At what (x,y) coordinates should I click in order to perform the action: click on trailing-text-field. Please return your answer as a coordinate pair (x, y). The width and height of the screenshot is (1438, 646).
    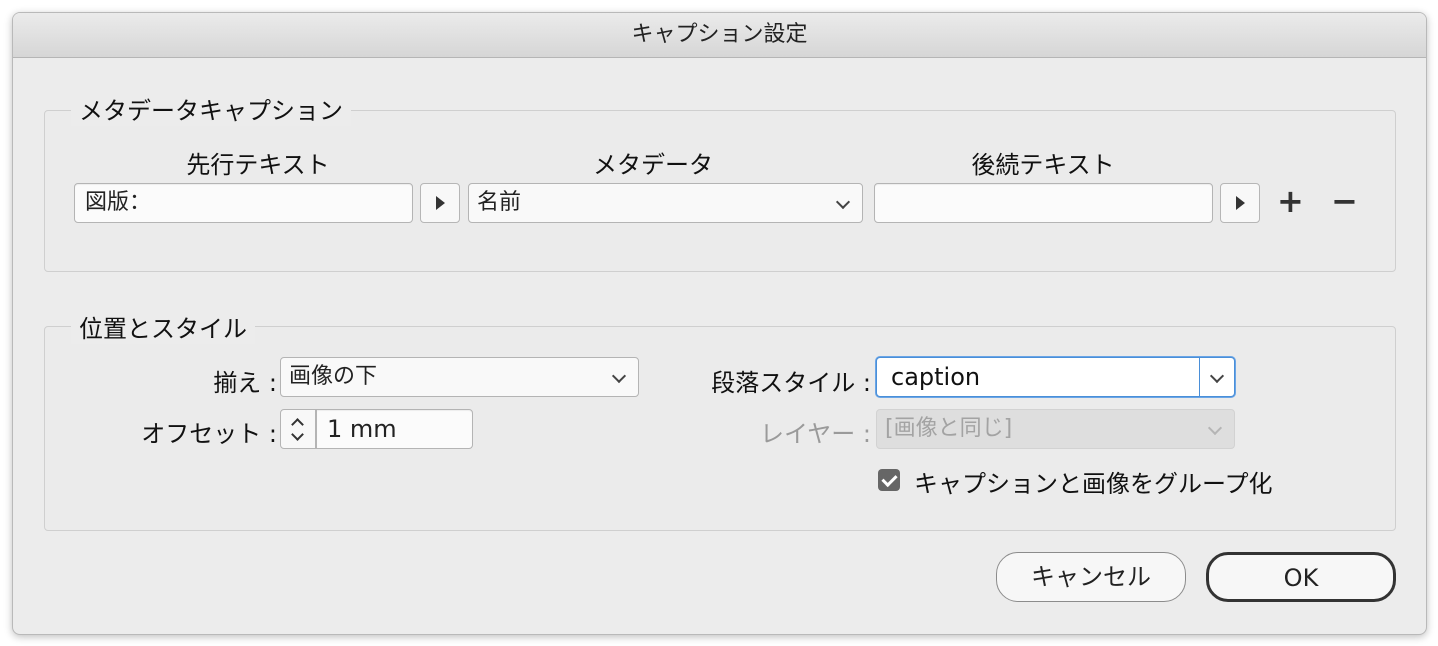
    Looking at the image, I should click on (1043, 203).